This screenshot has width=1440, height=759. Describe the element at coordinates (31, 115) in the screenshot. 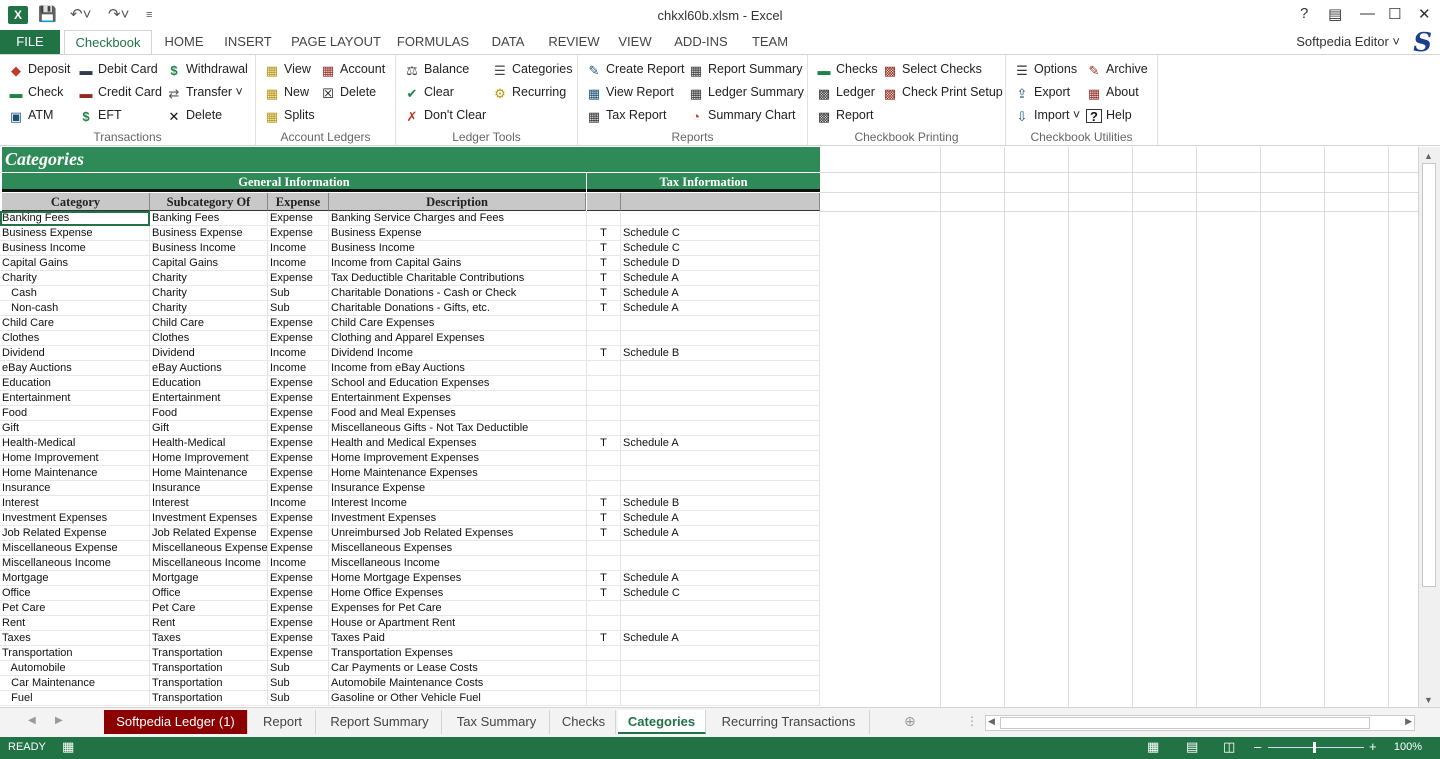

I see `atm-button: ▣ ATM` at that location.